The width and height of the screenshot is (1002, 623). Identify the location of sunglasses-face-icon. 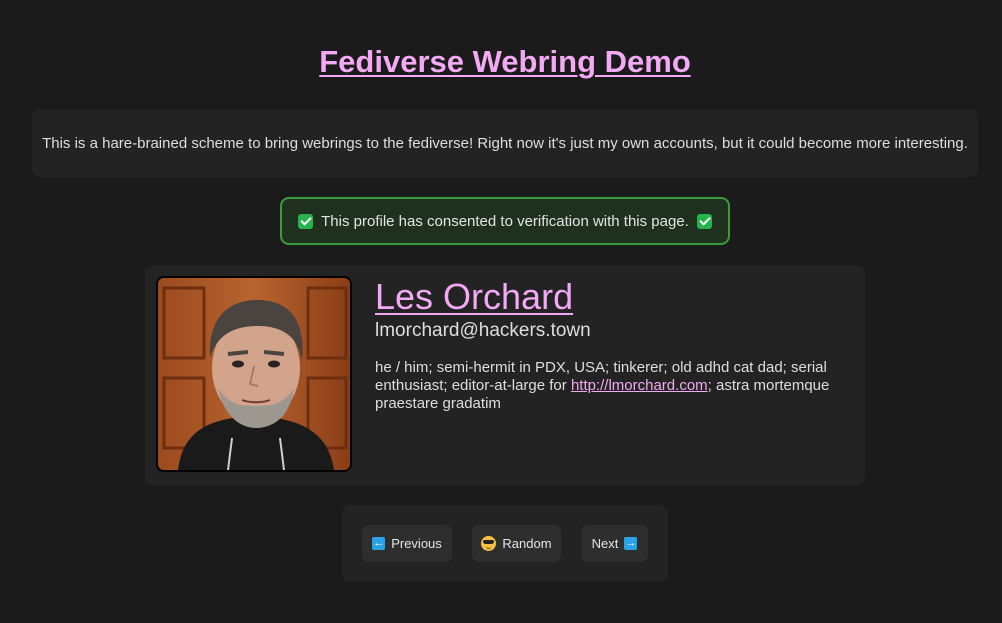
(489, 543).